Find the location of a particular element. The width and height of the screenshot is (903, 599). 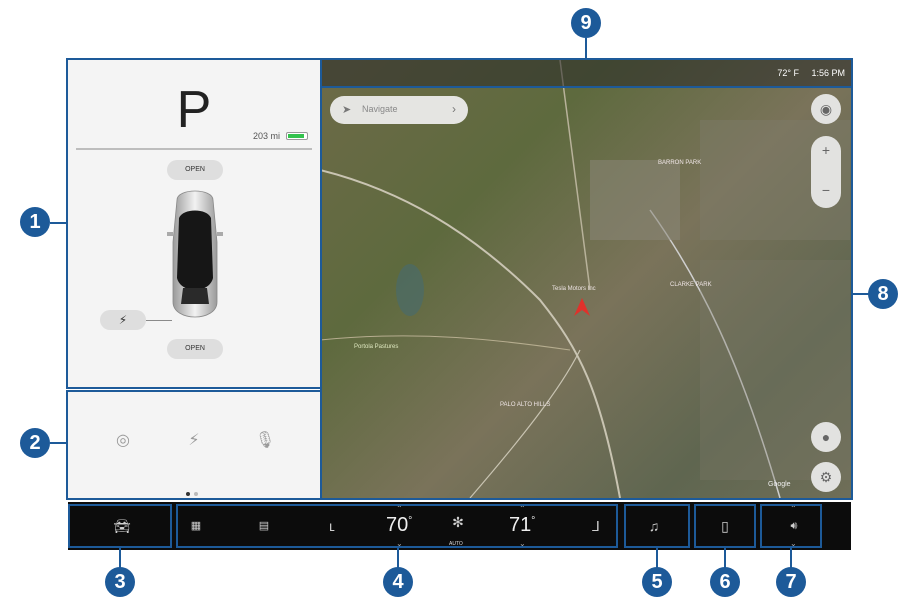

callout-9-leader is located at coordinates (586, 48).